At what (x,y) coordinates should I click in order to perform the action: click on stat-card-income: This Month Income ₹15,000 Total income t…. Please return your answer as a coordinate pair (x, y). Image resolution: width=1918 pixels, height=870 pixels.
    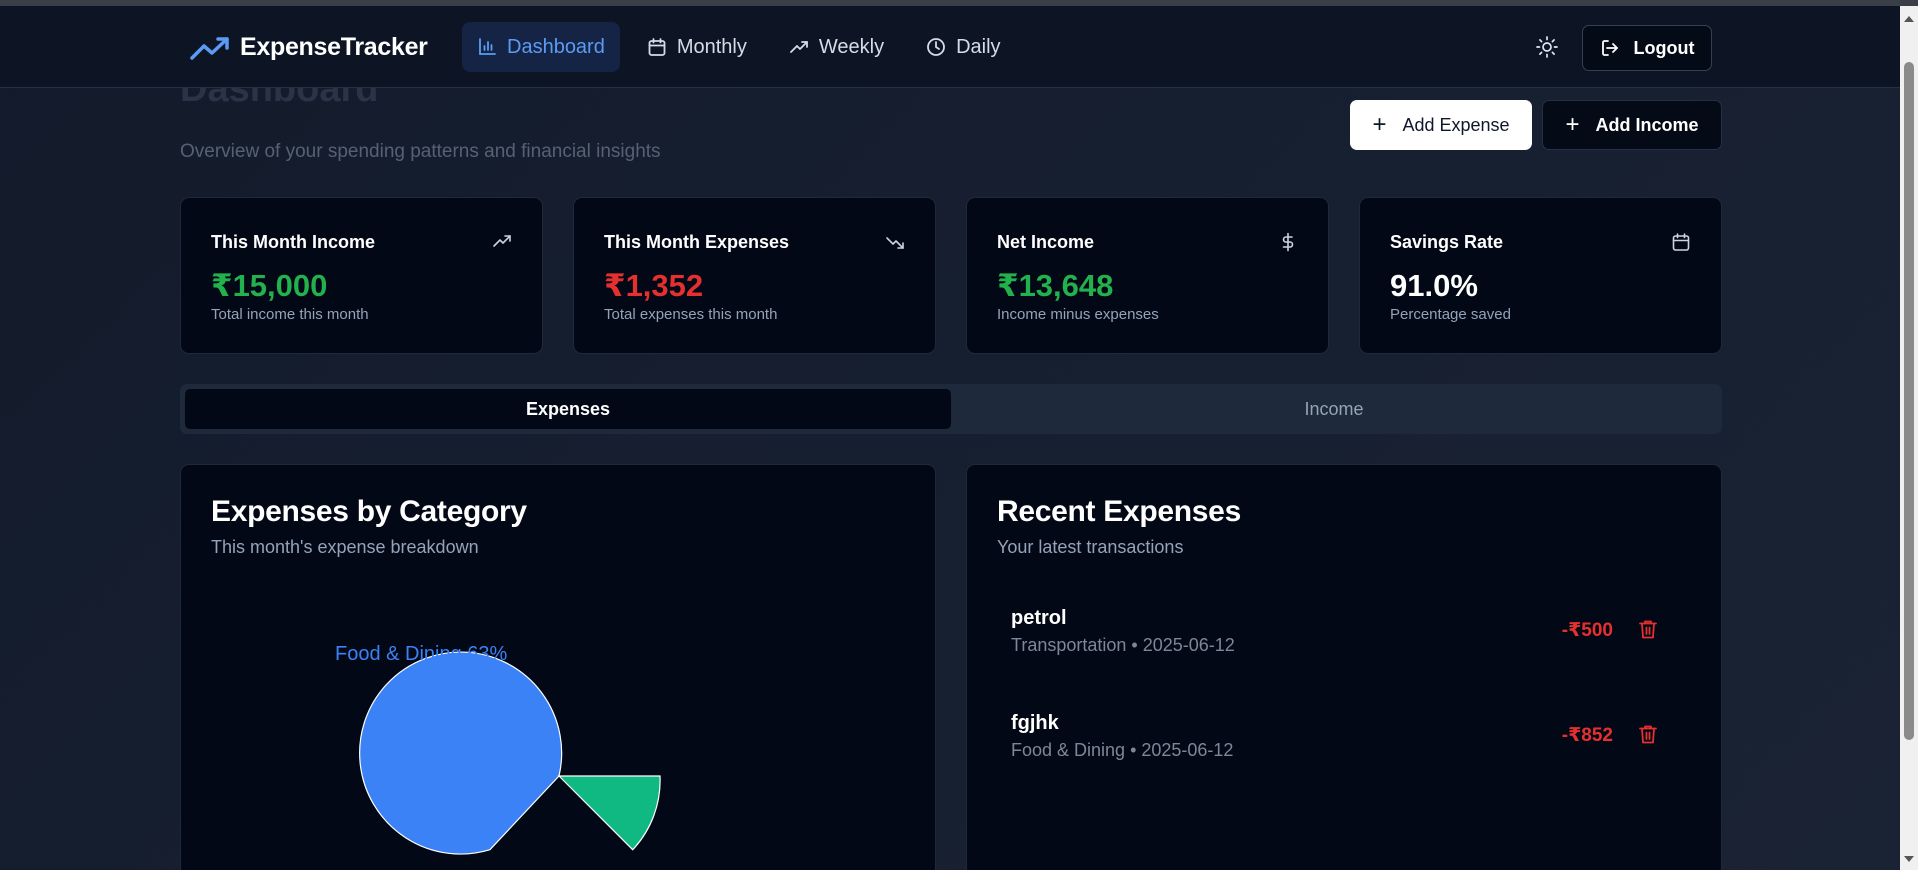
    Looking at the image, I should click on (361, 275).